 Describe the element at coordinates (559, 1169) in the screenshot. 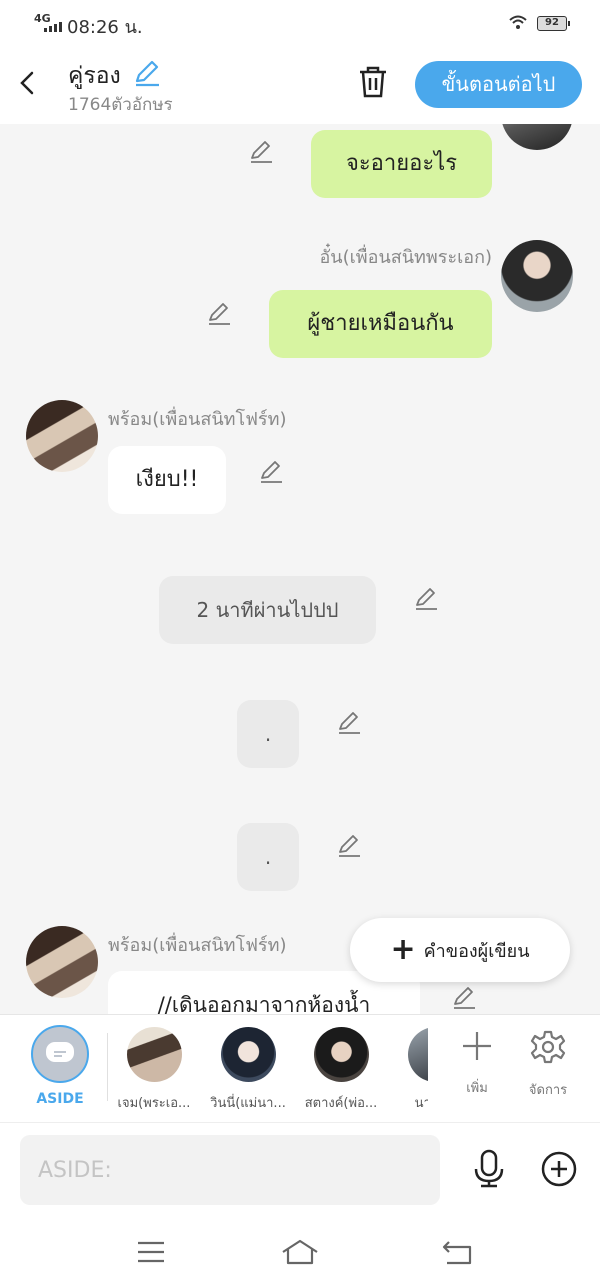

I see `plus-circle-icon` at that location.